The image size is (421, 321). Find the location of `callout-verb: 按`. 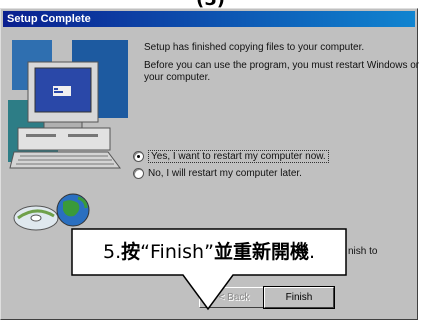

callout-verb: 按 is located at coordinates (131, 252).